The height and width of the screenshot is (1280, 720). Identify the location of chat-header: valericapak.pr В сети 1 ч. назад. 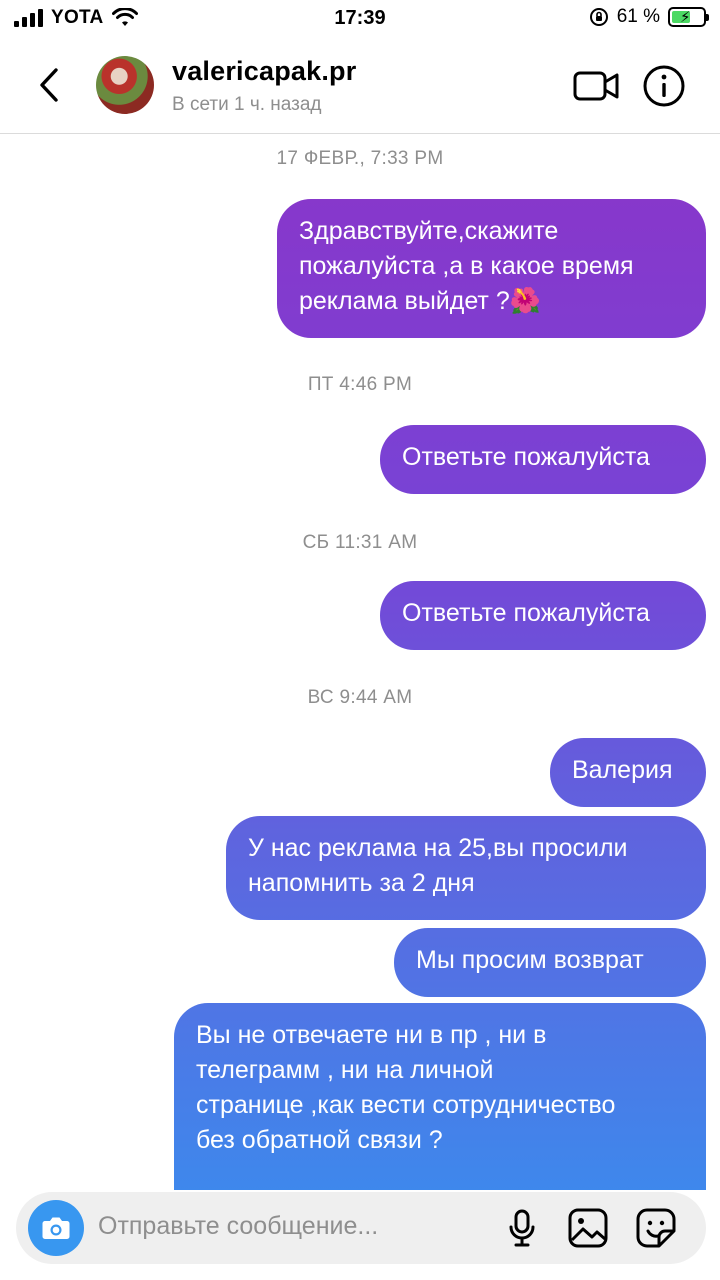
(360, 86).